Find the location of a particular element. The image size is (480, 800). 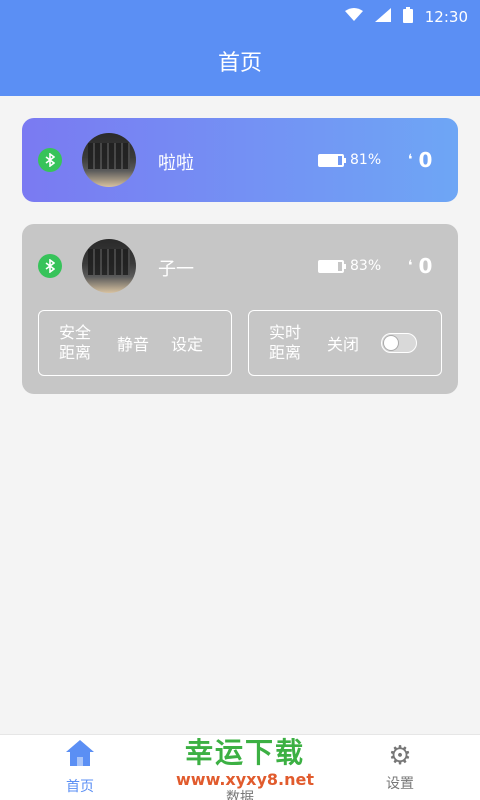

safe-distance-label: 安全距离 is located at coordinates (74, 342).